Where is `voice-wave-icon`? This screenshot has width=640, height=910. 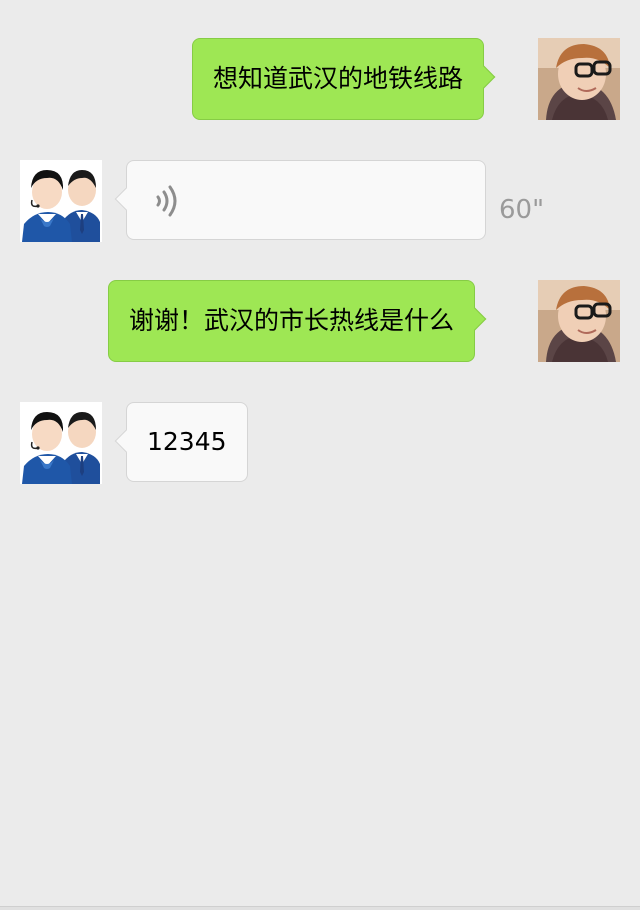 voice-wave-icon is located at coordinates (166, 201).